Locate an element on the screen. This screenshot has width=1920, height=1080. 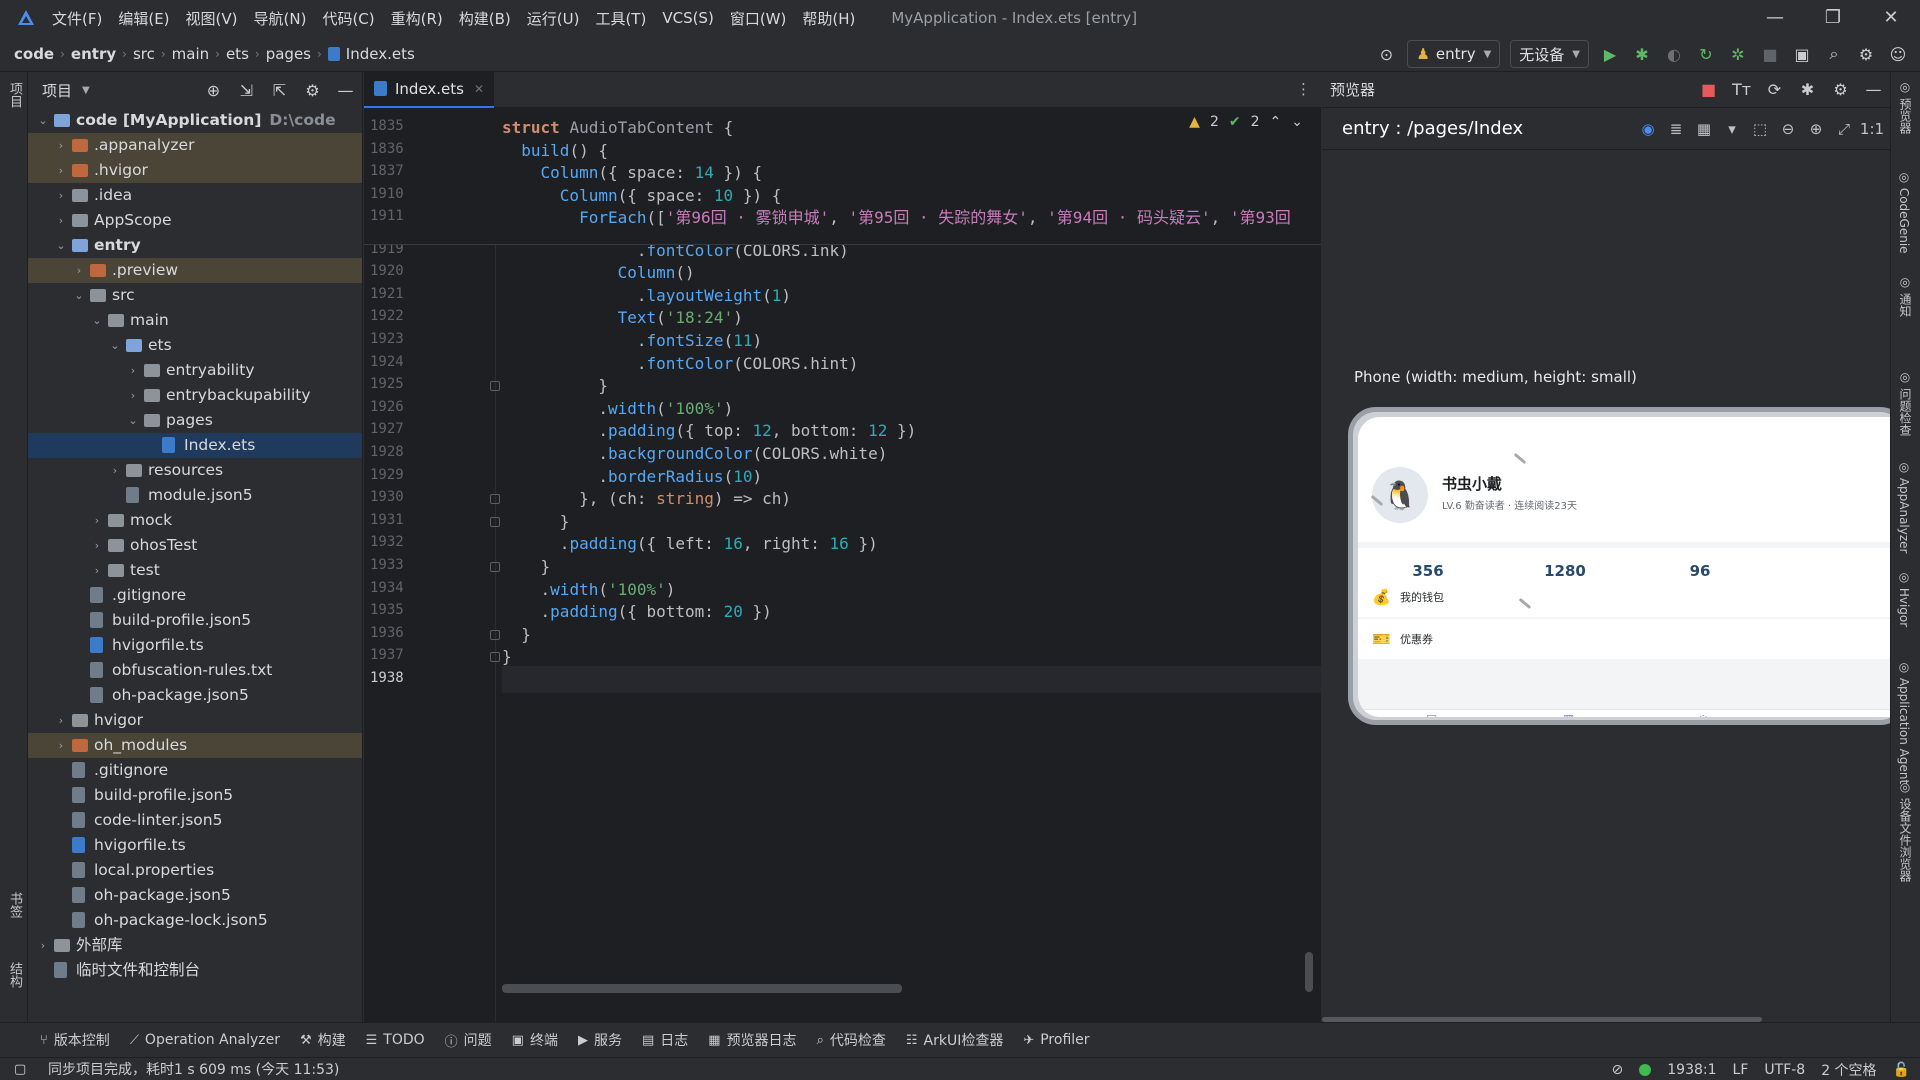
gear-icon: ⚙ is located at coordinates (1866, 54).